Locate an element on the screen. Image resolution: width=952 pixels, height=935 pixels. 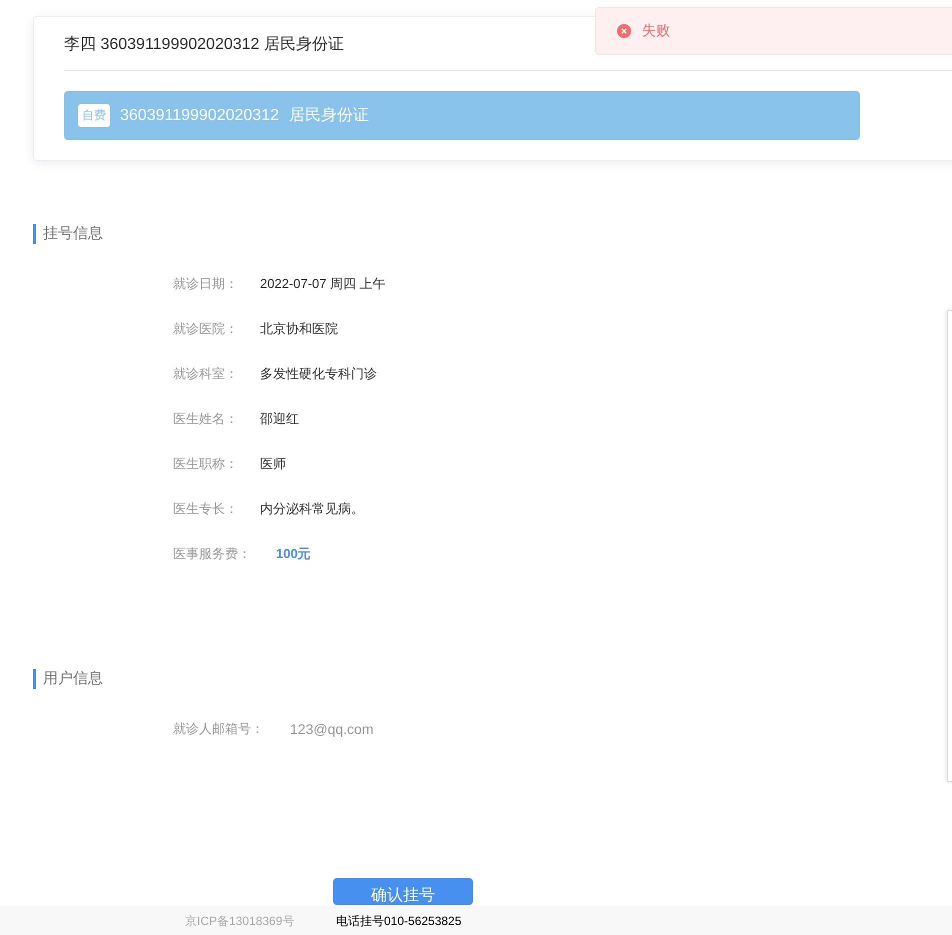
field-label: 就诊科室： is located at coordinates (206, 373).